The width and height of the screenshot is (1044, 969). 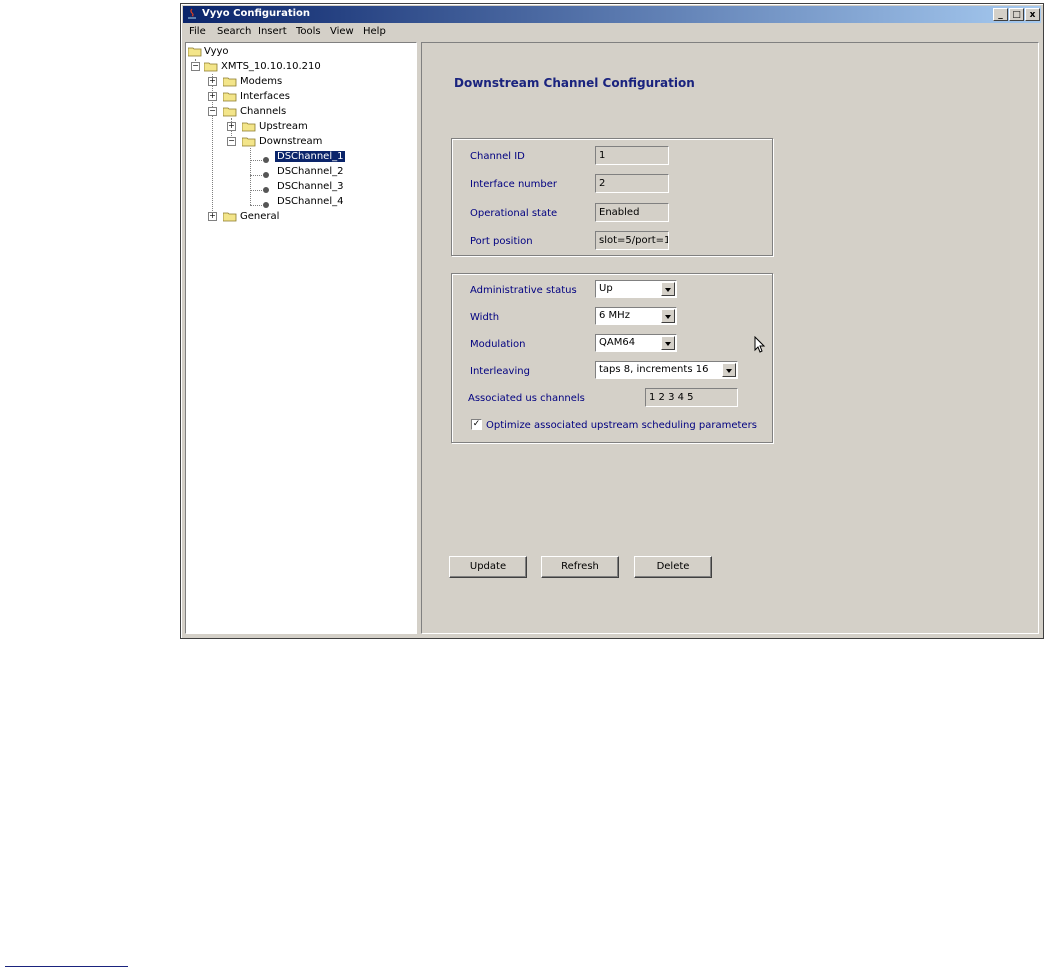 What do you see at coordinates (500, 371) in the screenshot?
I see `interleaving-label: Interleaving` at bounding box center [500, 371].